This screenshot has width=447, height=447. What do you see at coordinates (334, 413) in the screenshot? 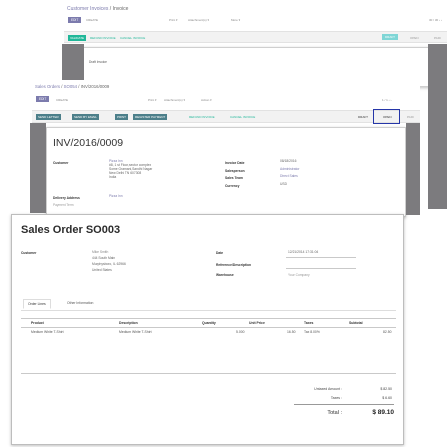
I see `total-label: Total :` at bounding box center [334, 413].